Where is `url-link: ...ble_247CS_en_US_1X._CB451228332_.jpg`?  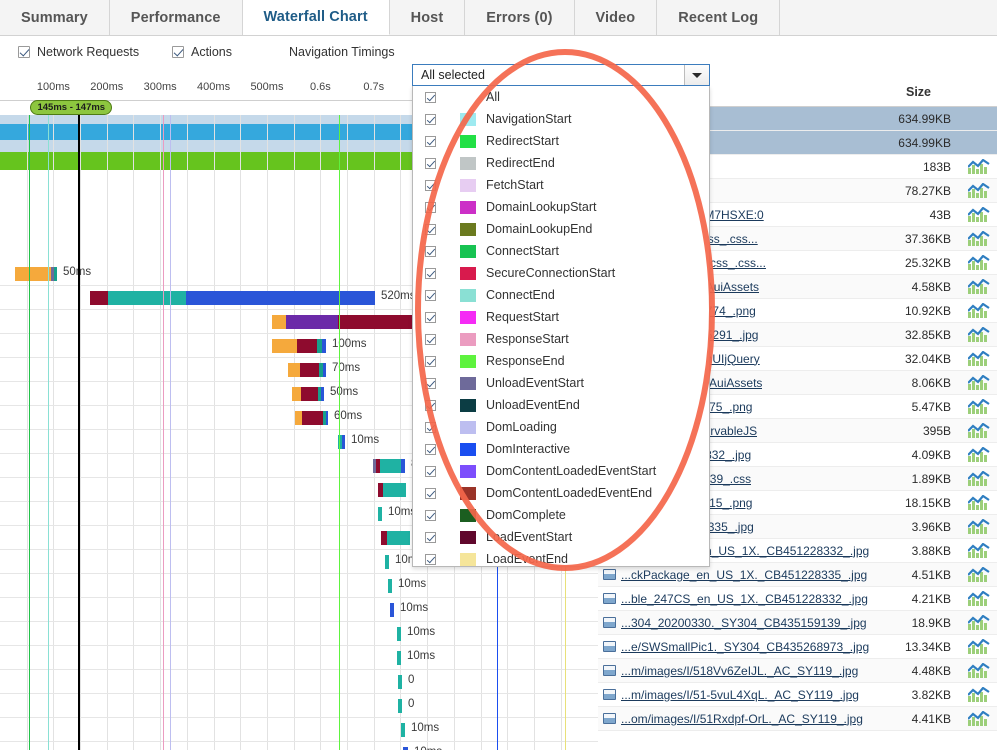 url-link: ...ble_247CS_en_US_1X._CB451228332_.jpg is located at coordinates (744, 599).